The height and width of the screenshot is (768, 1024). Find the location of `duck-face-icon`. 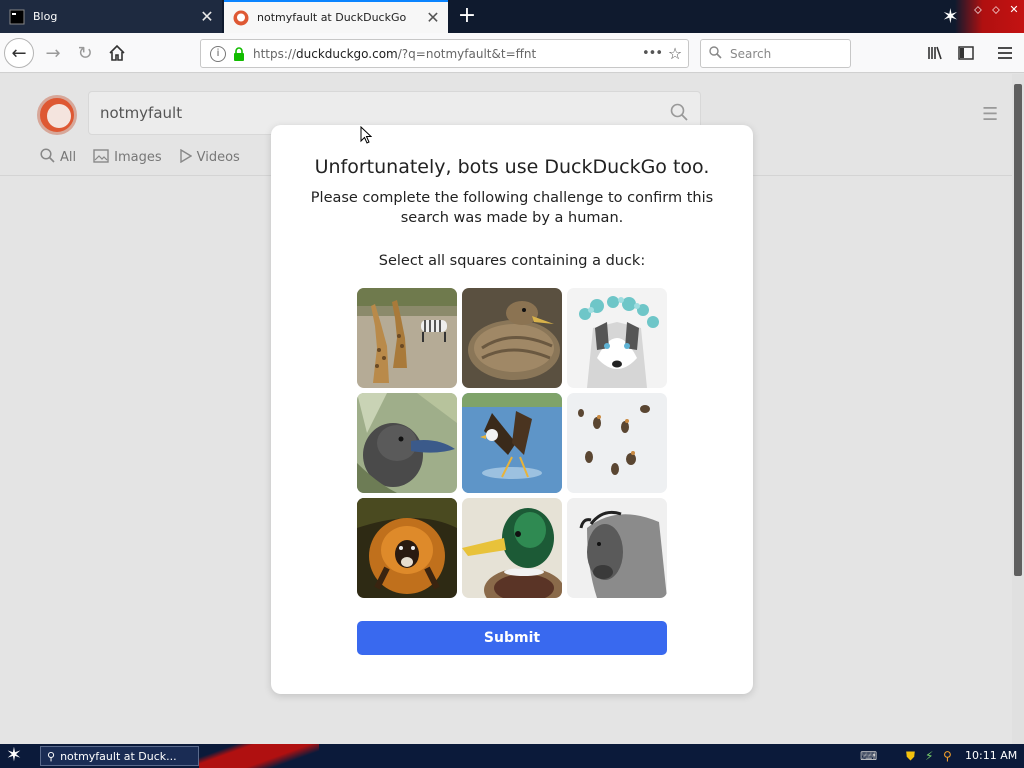

duck-face-icon is located at coordinates (59, 116).